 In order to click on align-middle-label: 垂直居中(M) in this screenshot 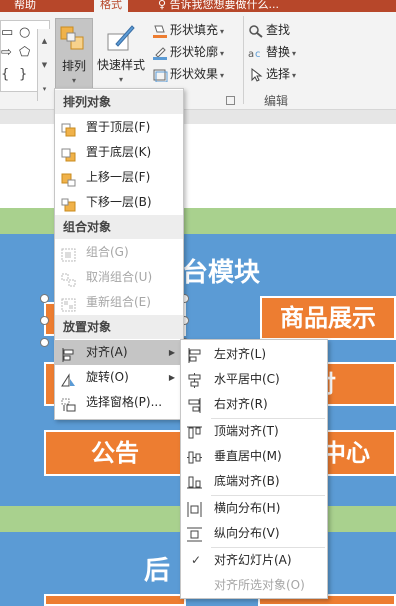, I will do `click(248, 456)`.